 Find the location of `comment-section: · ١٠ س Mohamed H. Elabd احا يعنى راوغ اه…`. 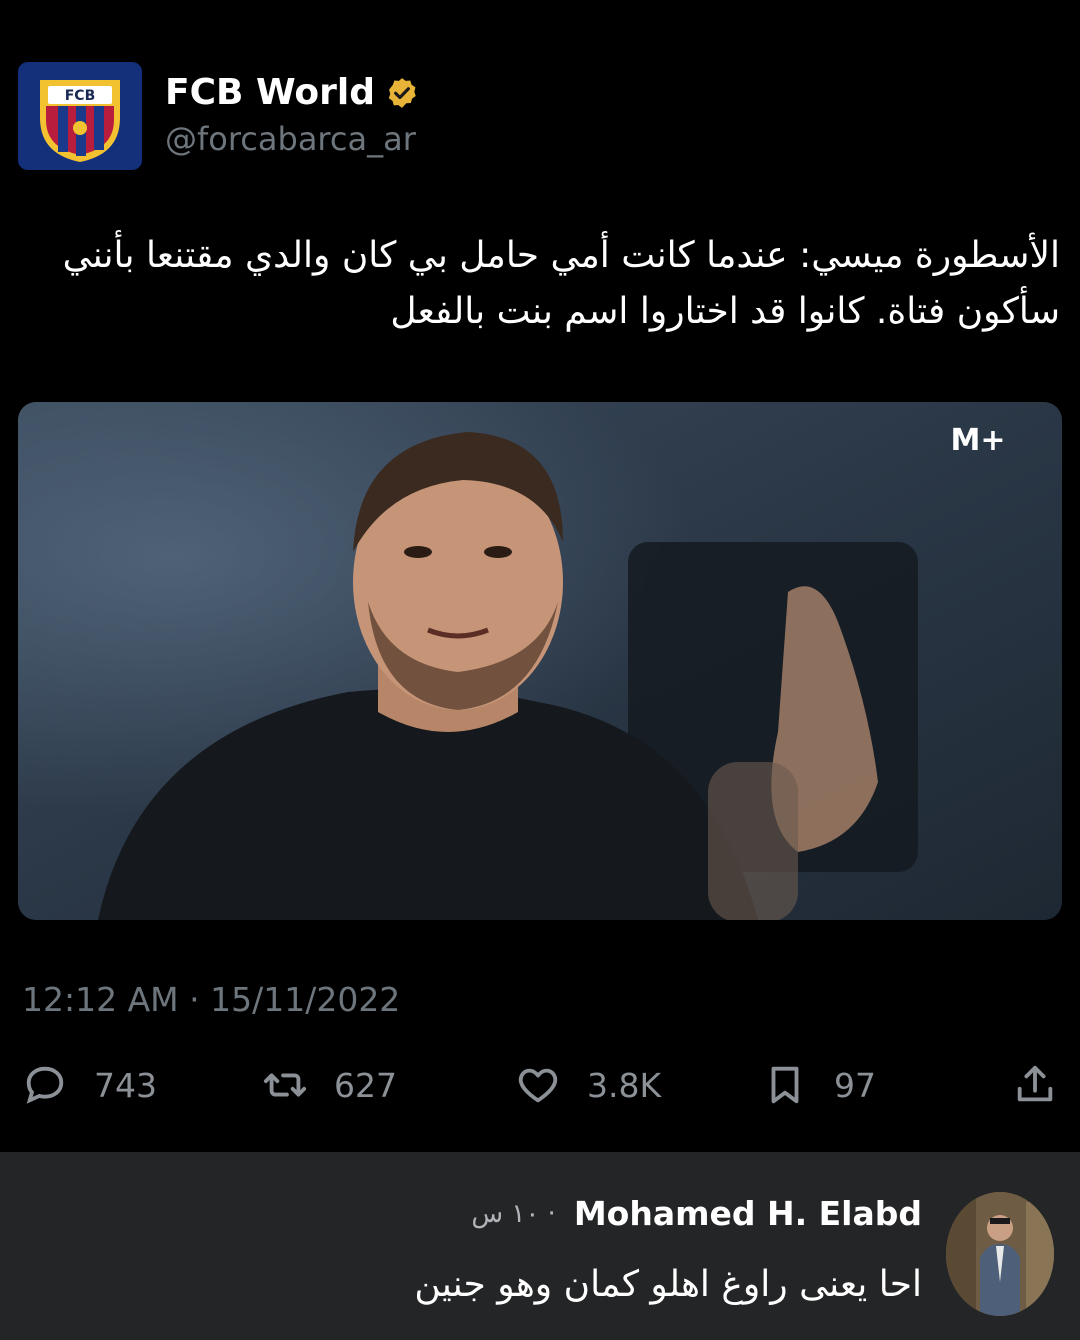

comment-section: · ١٠ س Mohamed H. Elabd احا يعنى راوغ اه… is located at coordinates (540, 1246).